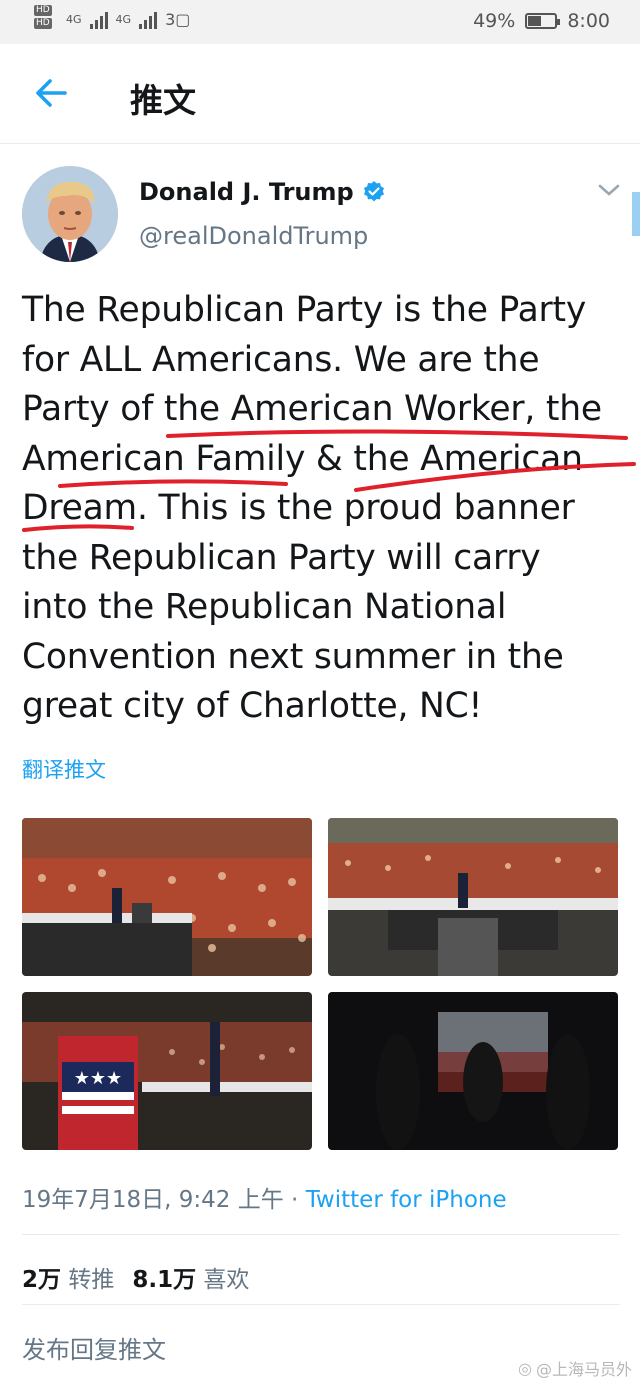 The height and width of the screenshot is (1386, 640). I want to click on verified-badge-icon, so click(373, 191).